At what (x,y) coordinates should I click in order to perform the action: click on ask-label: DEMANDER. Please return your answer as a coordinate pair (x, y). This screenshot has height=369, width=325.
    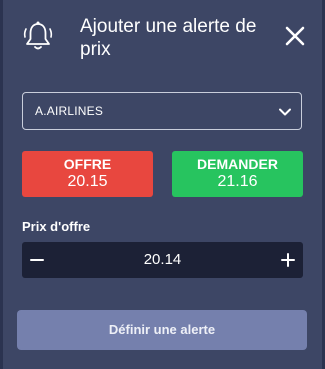
    Looking at the image, I should click on (237, 164).